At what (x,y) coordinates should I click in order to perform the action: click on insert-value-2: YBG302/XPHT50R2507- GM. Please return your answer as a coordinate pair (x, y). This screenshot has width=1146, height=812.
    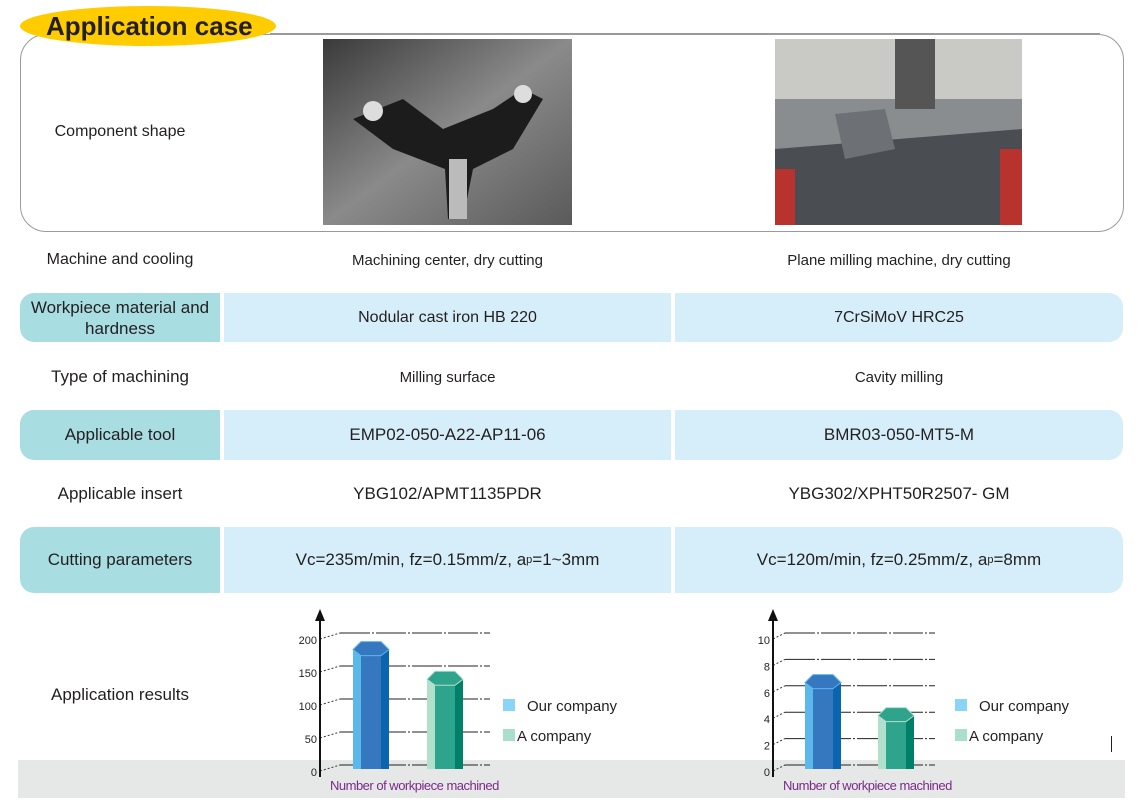
    Looking at the image, I should click on (899, 493).